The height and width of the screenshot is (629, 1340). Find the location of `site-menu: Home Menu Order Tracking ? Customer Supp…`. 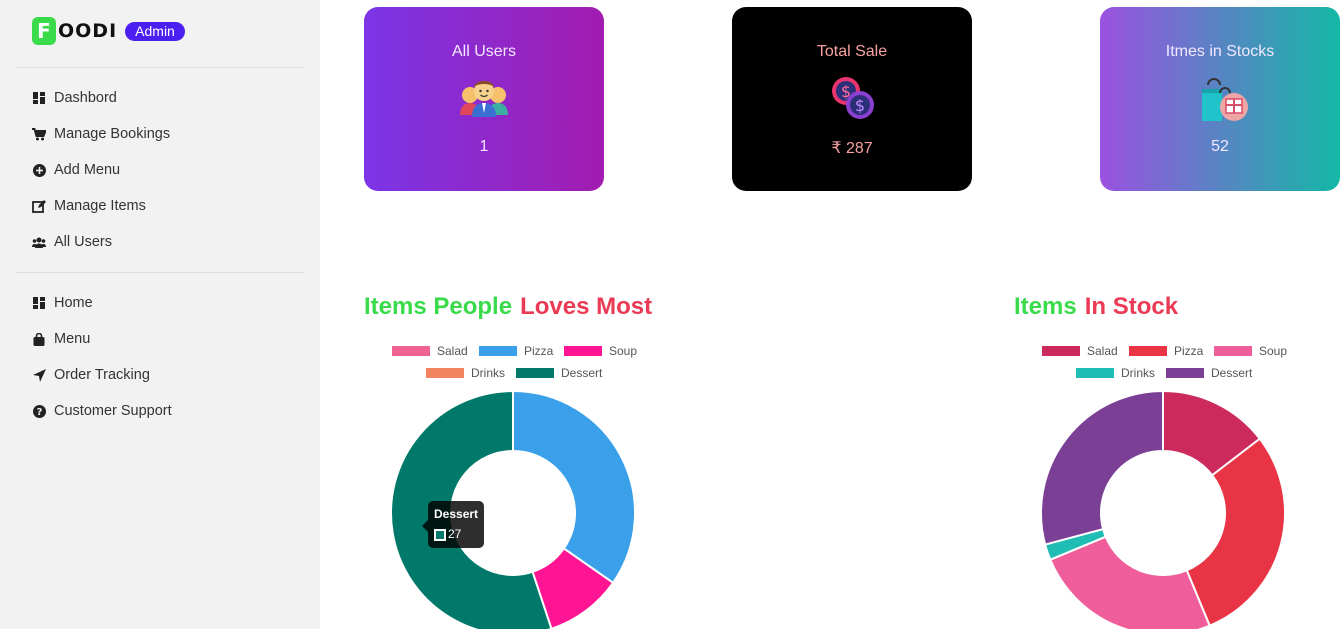

site-menu: Home Menu Order Tracking ? Customer Supp… is located at coordinates (102, 357).